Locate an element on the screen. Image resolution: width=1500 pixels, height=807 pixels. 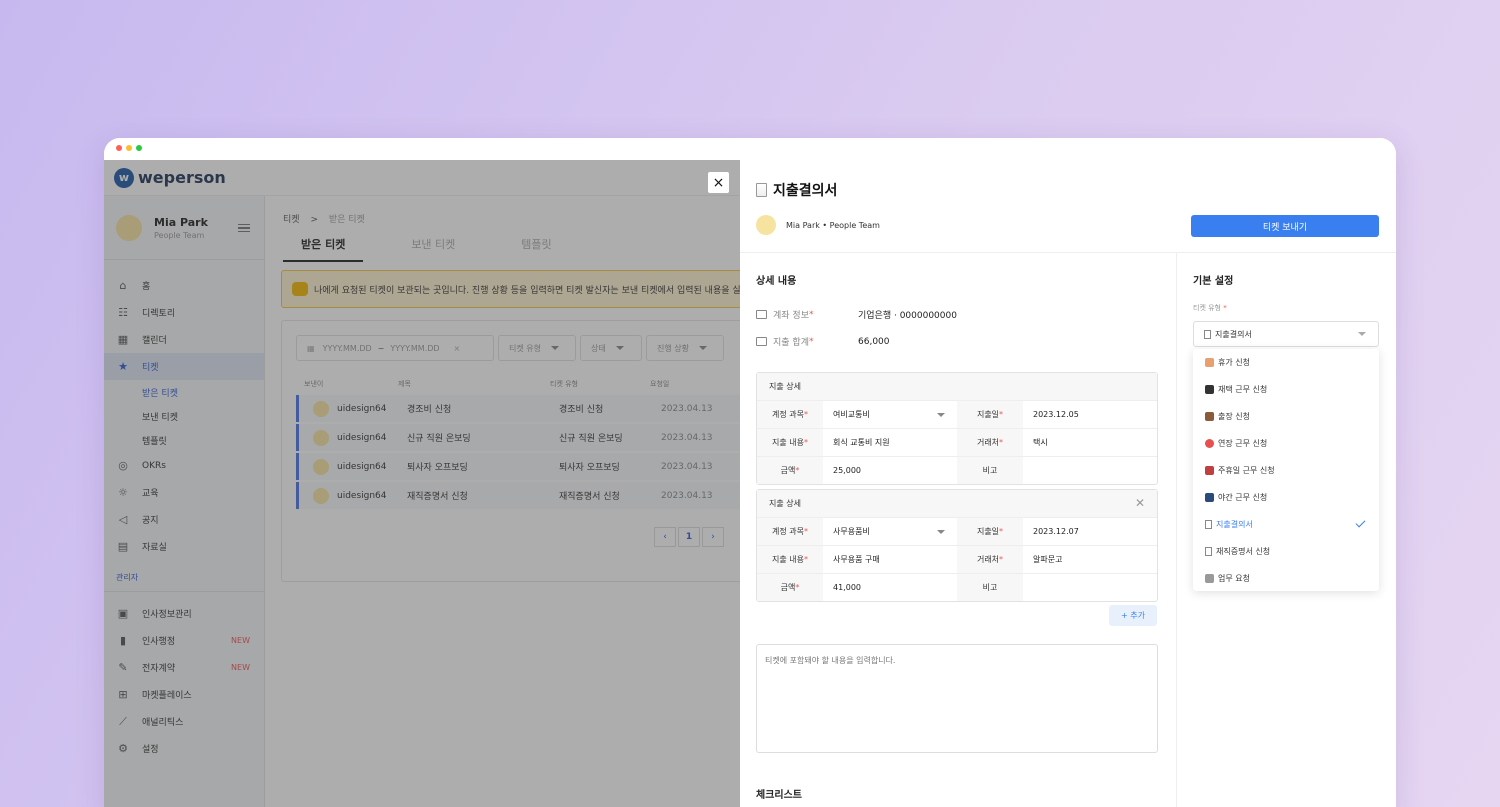
notepad-icon is located at coordinates (1209, 578).